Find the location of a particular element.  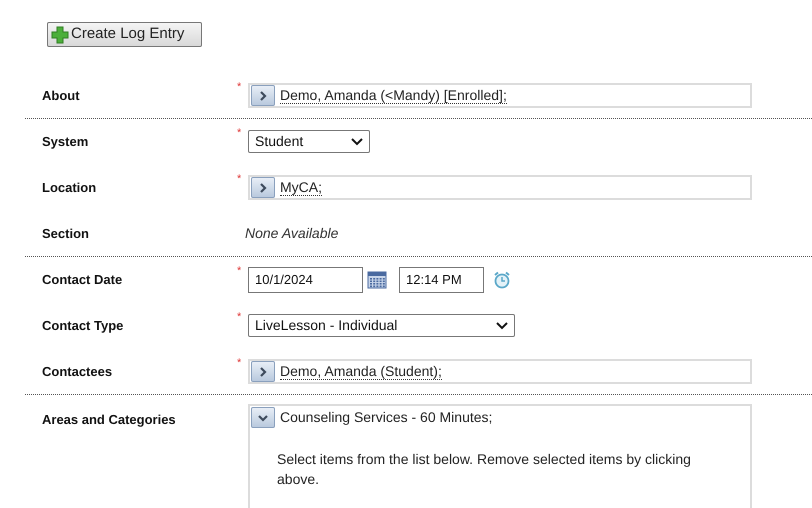

plus-icon is located at coordinates (60, 35).